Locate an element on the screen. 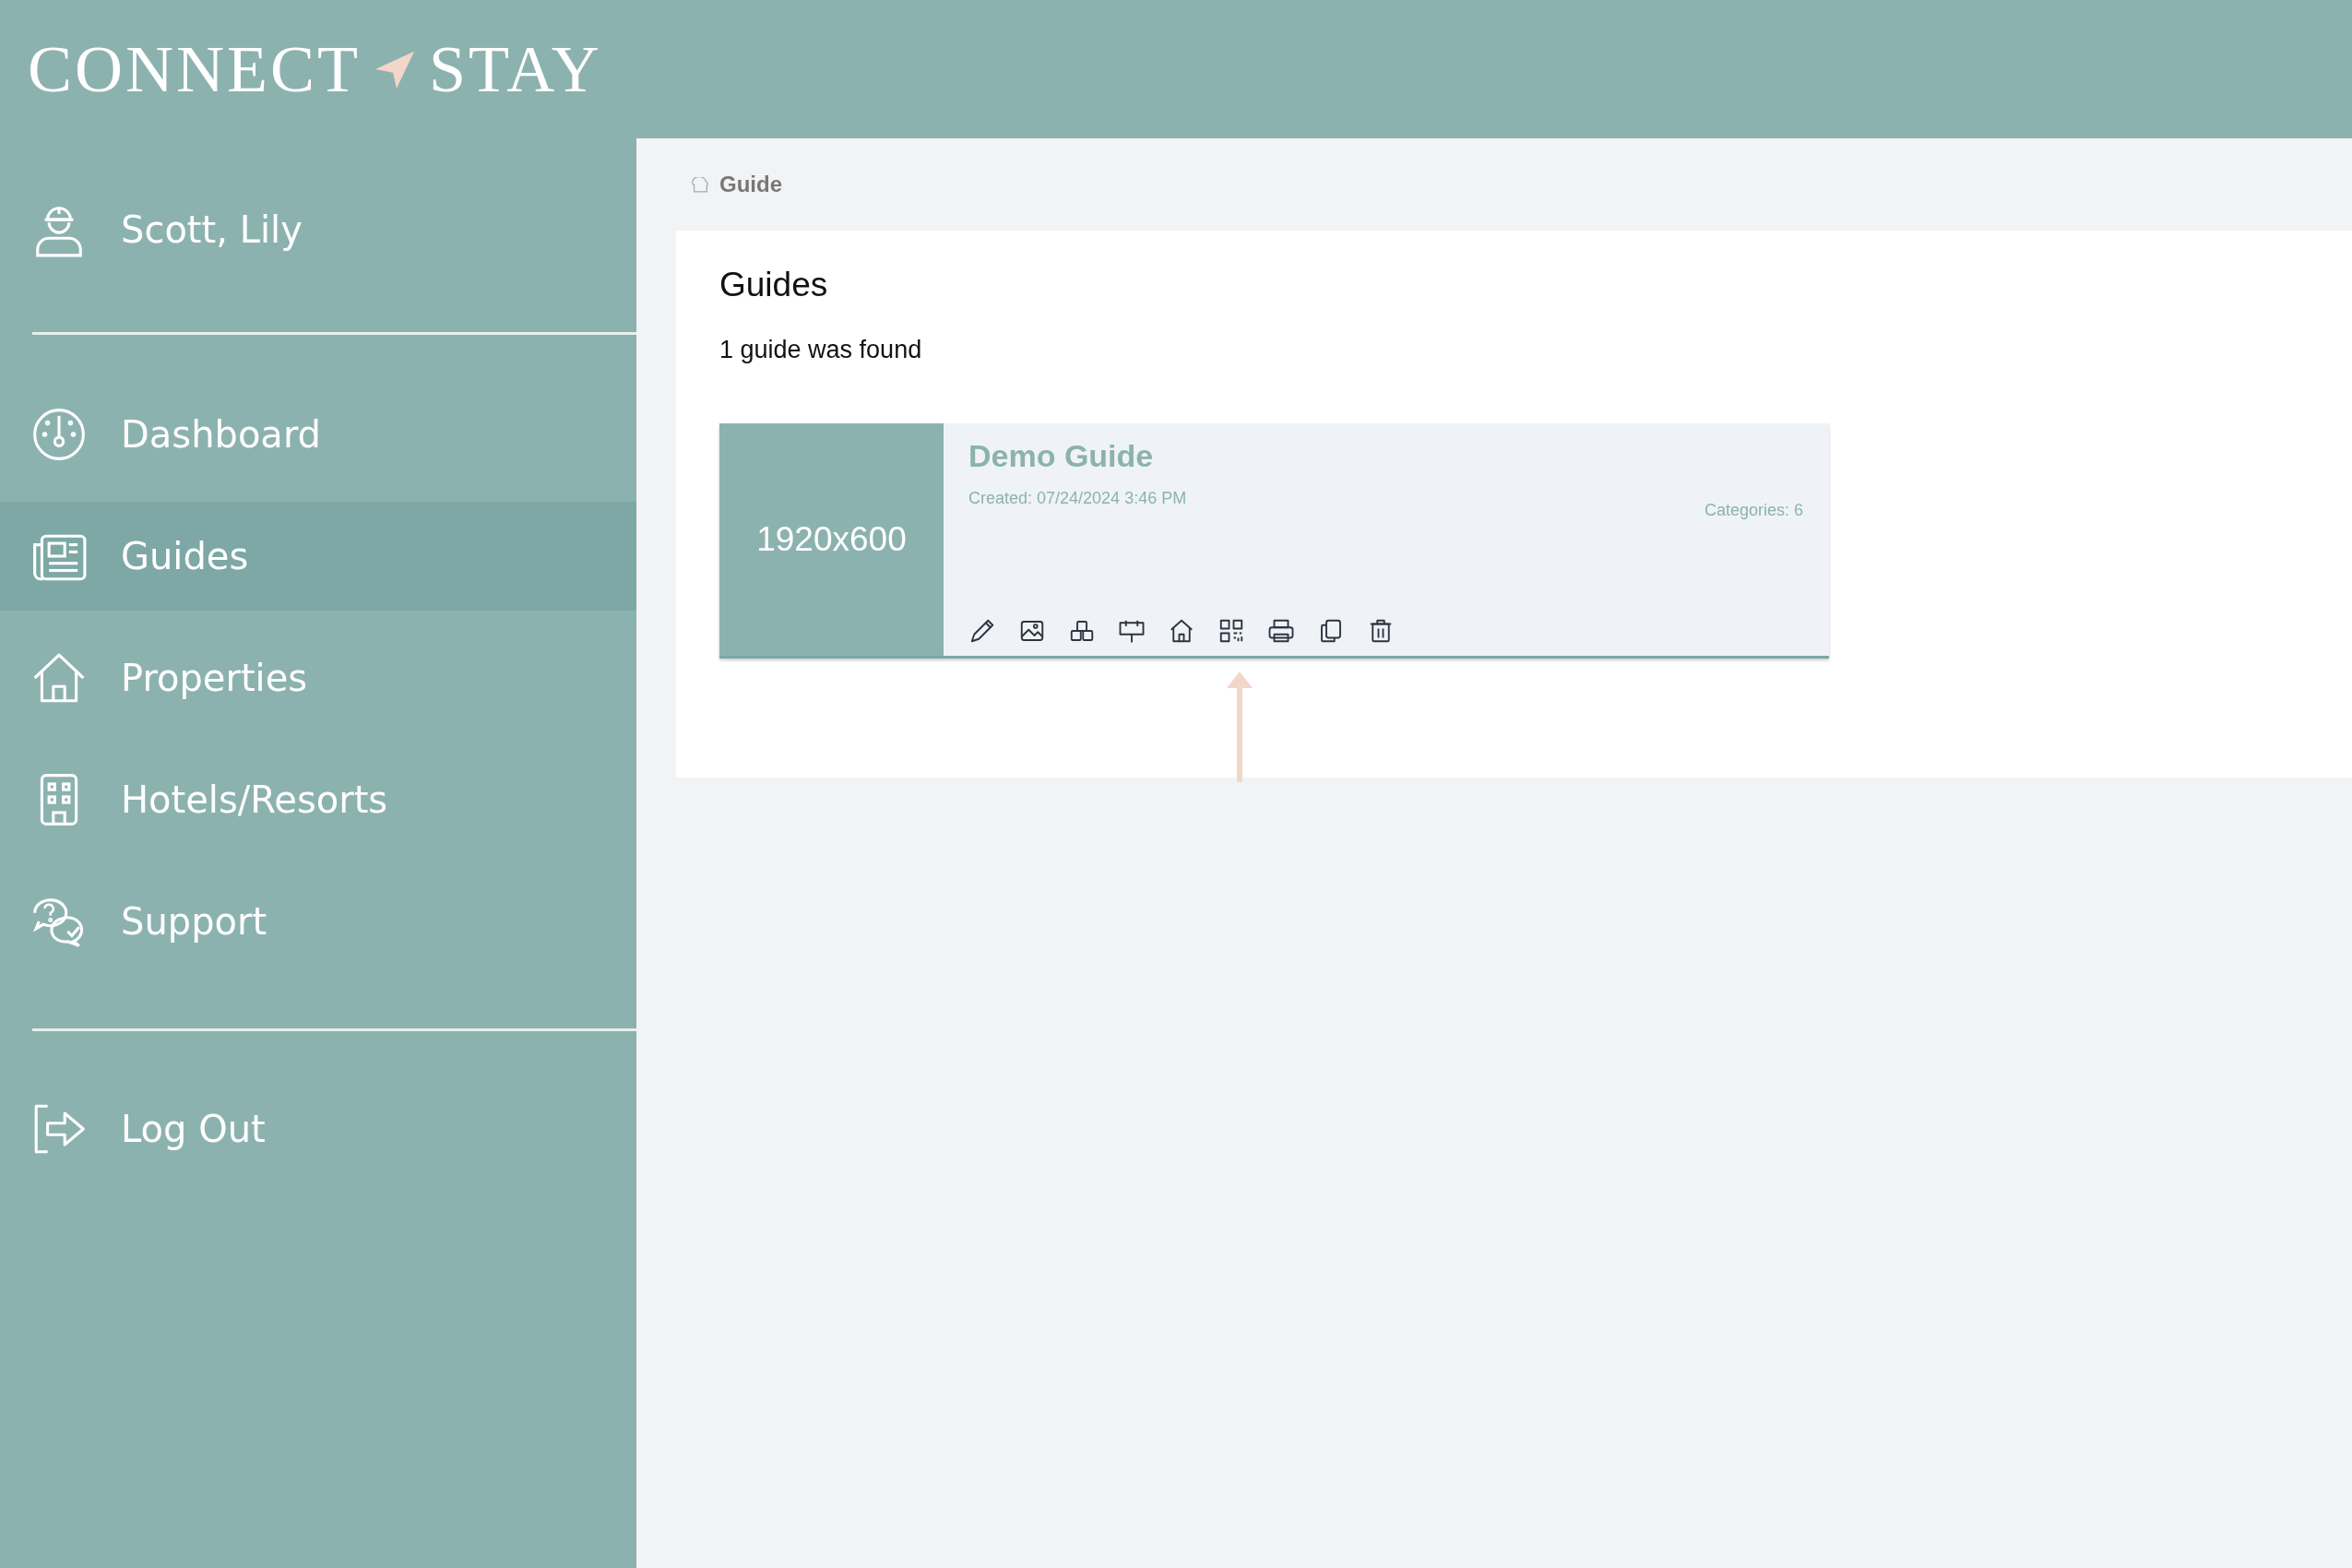  page-title: Guides is located at coordinates (774, 284).